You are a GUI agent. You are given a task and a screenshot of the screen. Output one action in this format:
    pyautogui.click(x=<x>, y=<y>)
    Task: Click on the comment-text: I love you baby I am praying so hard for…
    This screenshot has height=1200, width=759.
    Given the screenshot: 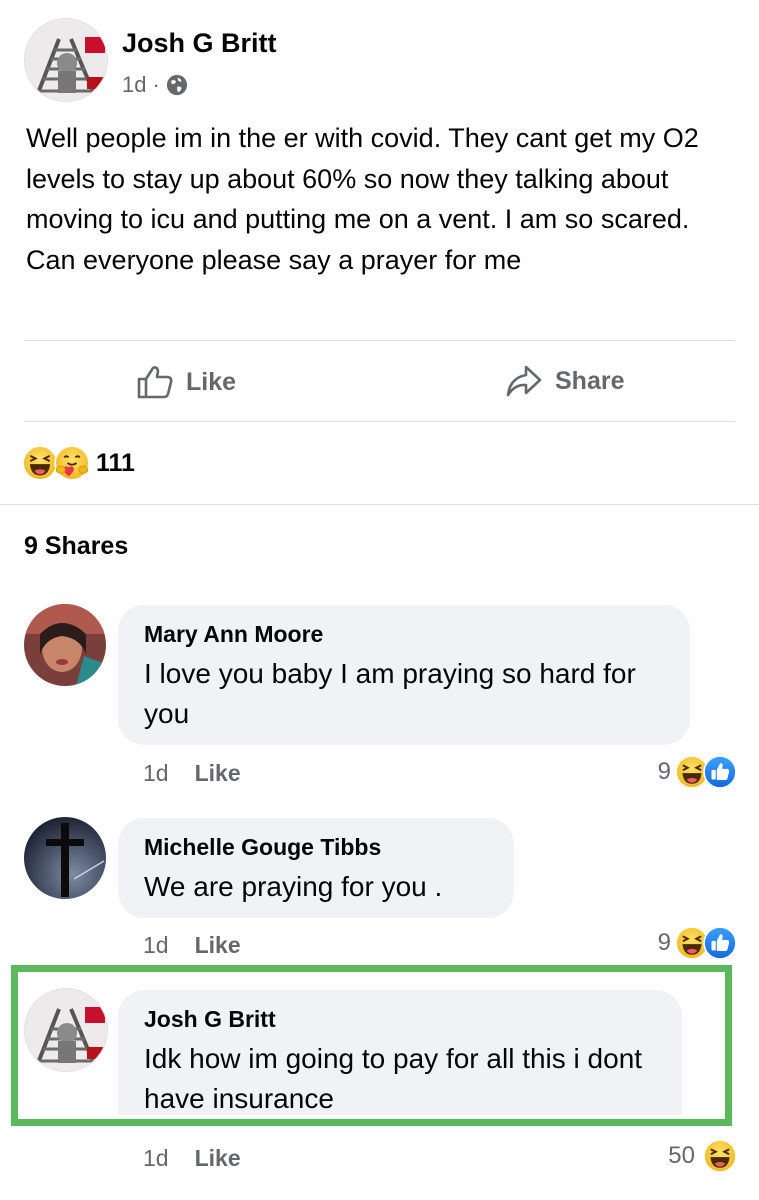 What is the action you would take?
    pyautogui.click(x=390, y=693)
    